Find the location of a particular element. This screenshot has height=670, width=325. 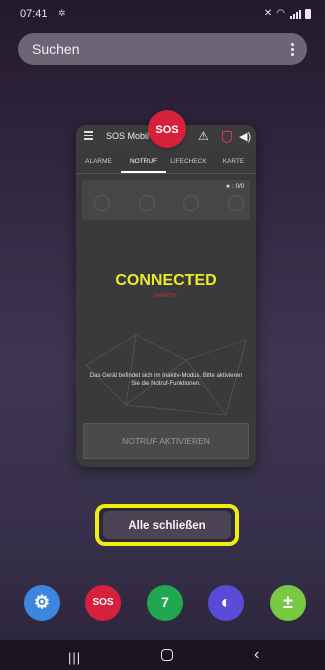

wifi-icon: ◠ is located at coordinates (280, 13).